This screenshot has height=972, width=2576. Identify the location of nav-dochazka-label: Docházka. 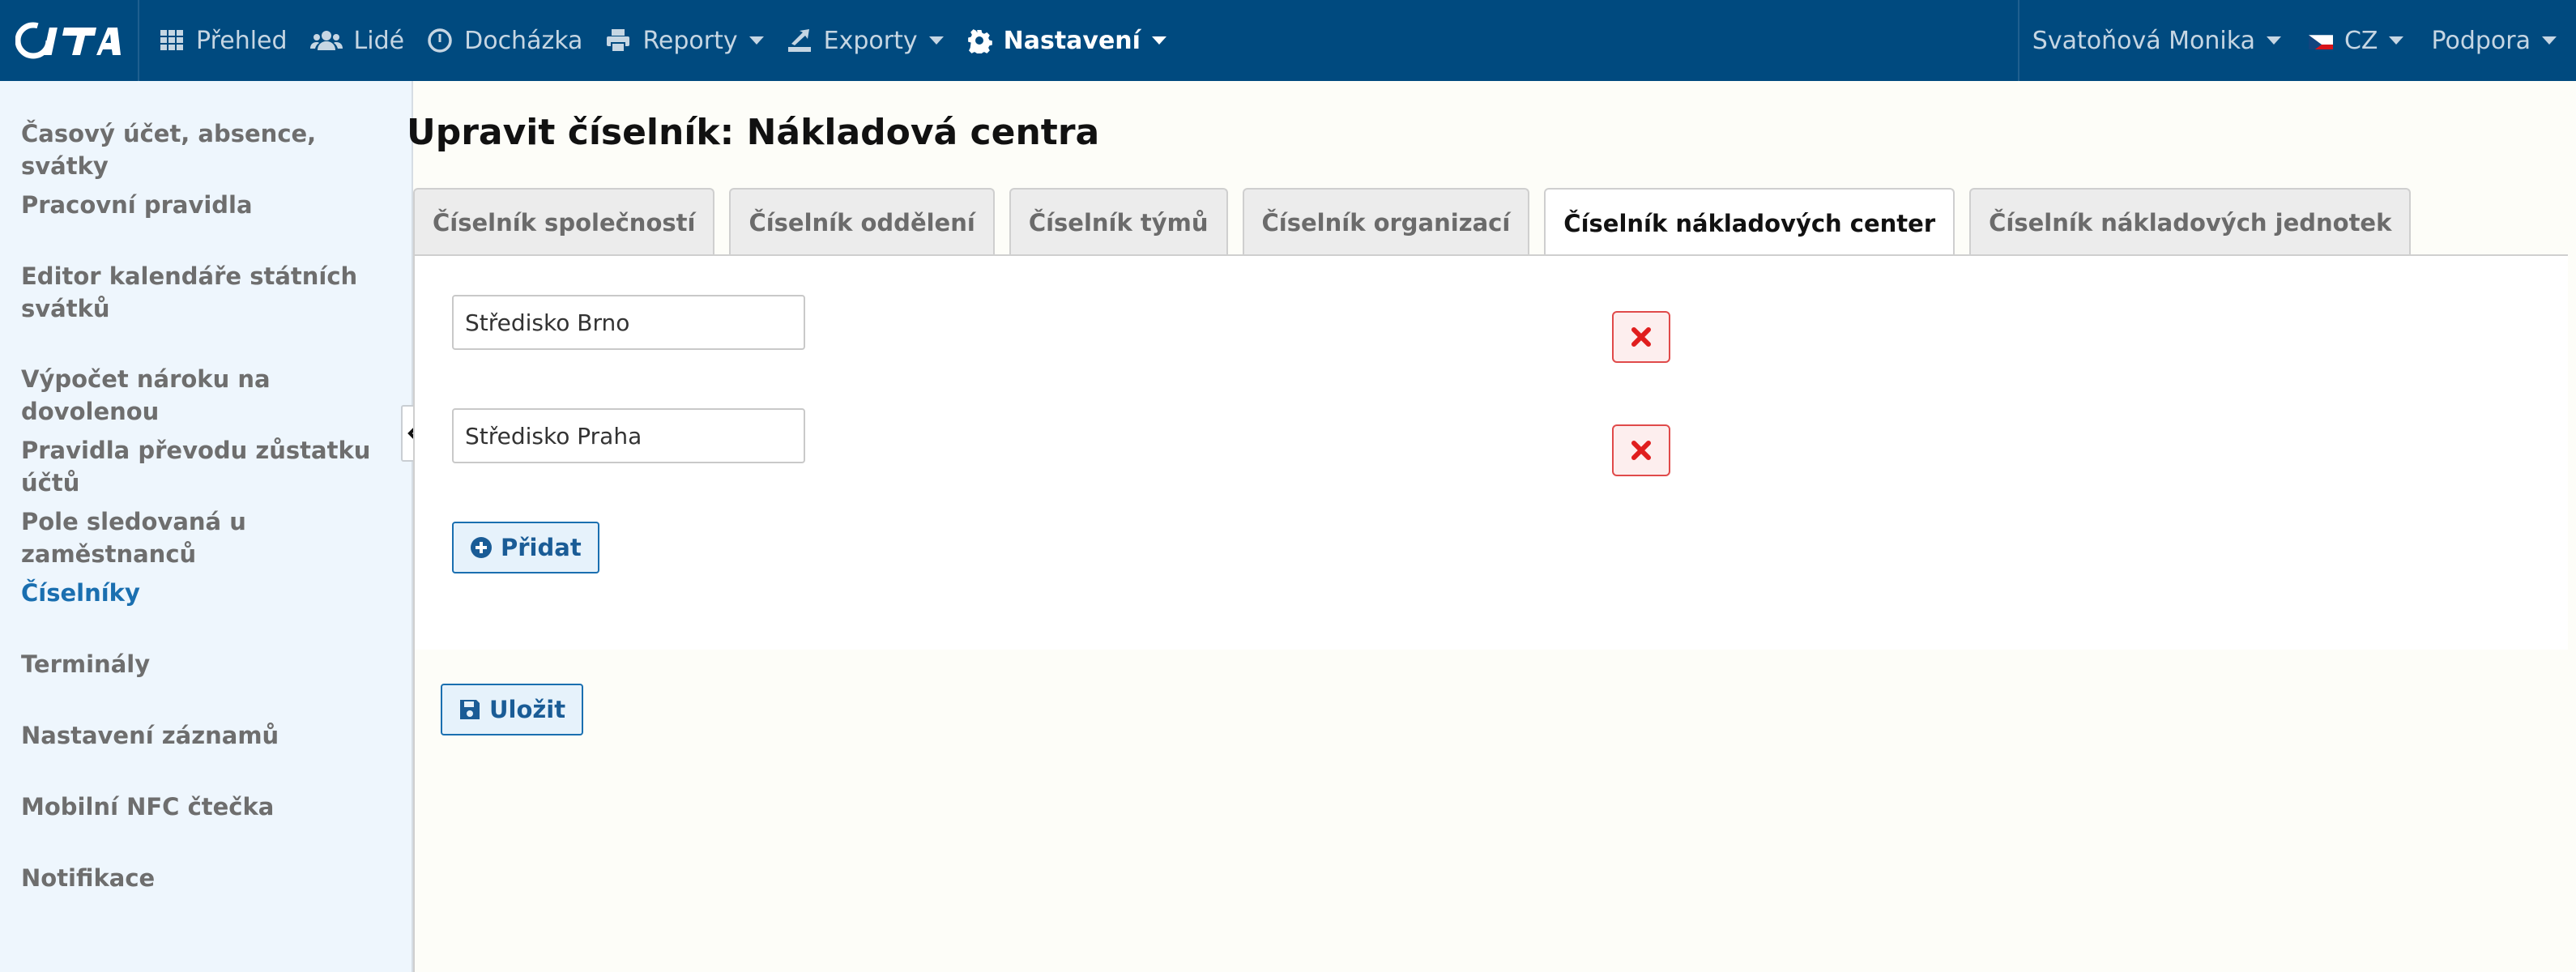
(523, 40).